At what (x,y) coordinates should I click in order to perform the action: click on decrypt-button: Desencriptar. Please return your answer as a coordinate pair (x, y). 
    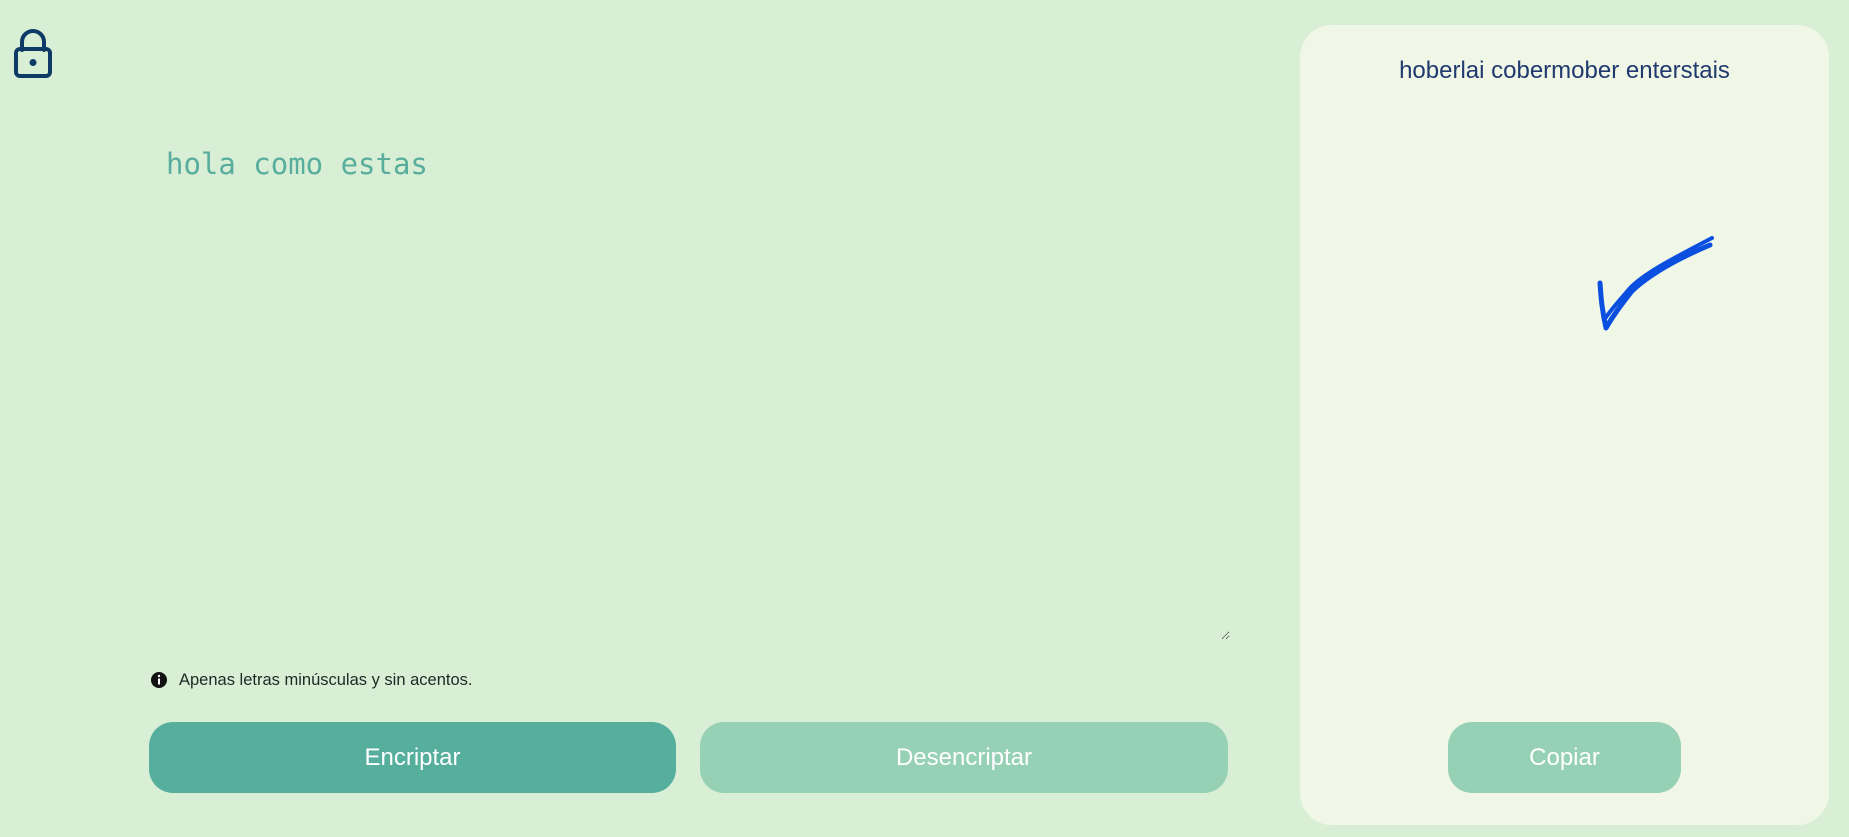
    Looking at the image, I should click on (964, 757).